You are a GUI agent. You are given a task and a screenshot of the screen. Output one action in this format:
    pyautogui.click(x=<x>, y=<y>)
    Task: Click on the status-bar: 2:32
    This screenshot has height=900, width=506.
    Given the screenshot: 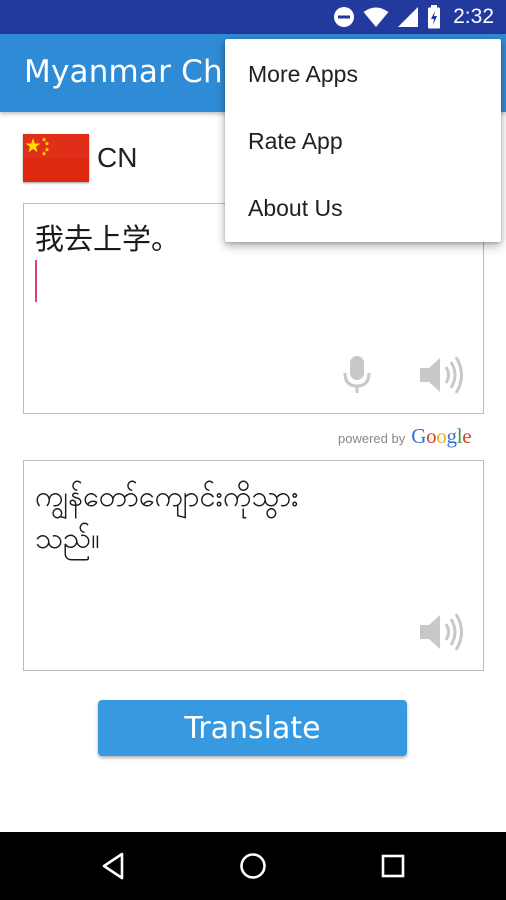 What is the action you would take?
    pyautogui.click(x=253, y=17)
    